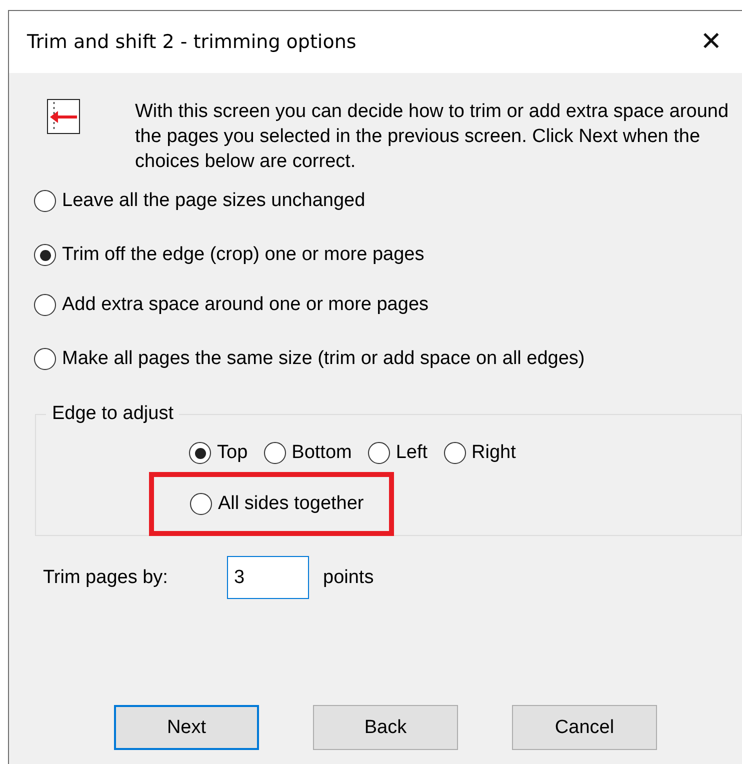 This screenshot has width=742, height=764. What do you see at coordinates (277, 504) in the screenshot?
I see `radio-option: All sides together` at bounding box center [277, 504].